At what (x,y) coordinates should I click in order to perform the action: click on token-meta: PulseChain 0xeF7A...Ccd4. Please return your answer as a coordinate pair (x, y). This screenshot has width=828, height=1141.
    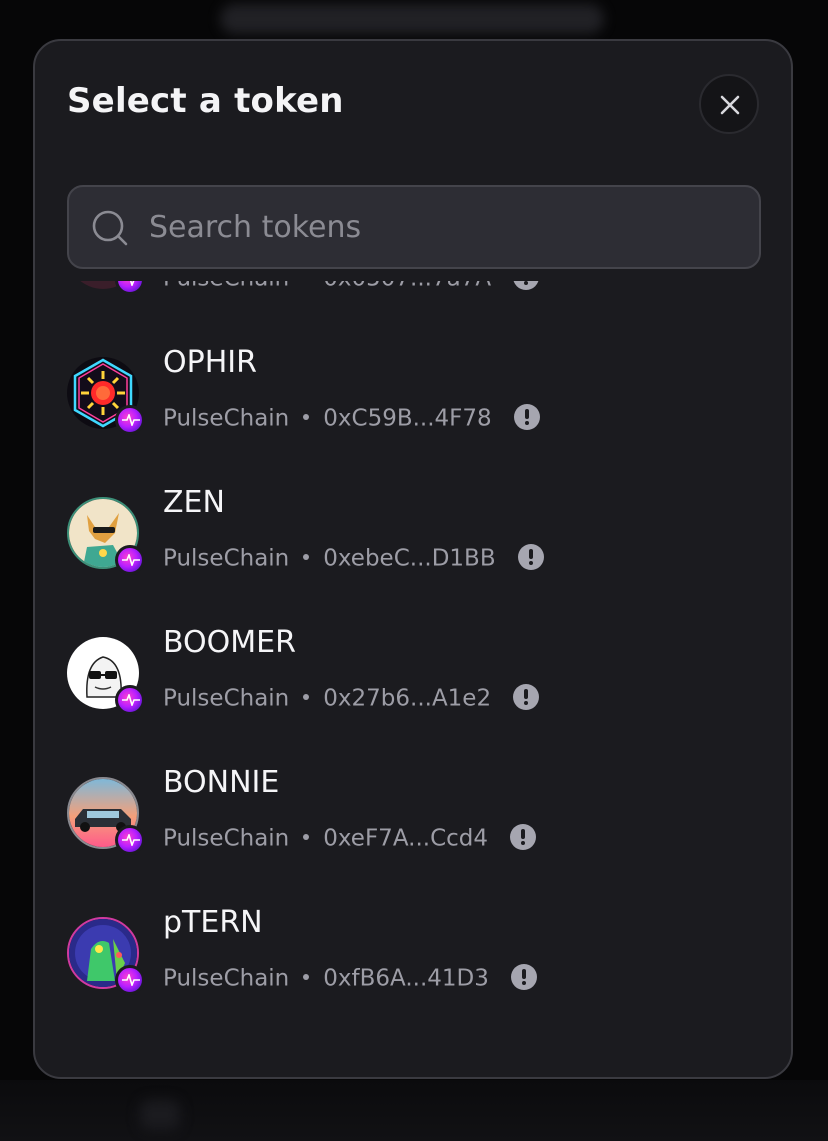
    Looking at the image, I should click on (350, 839).